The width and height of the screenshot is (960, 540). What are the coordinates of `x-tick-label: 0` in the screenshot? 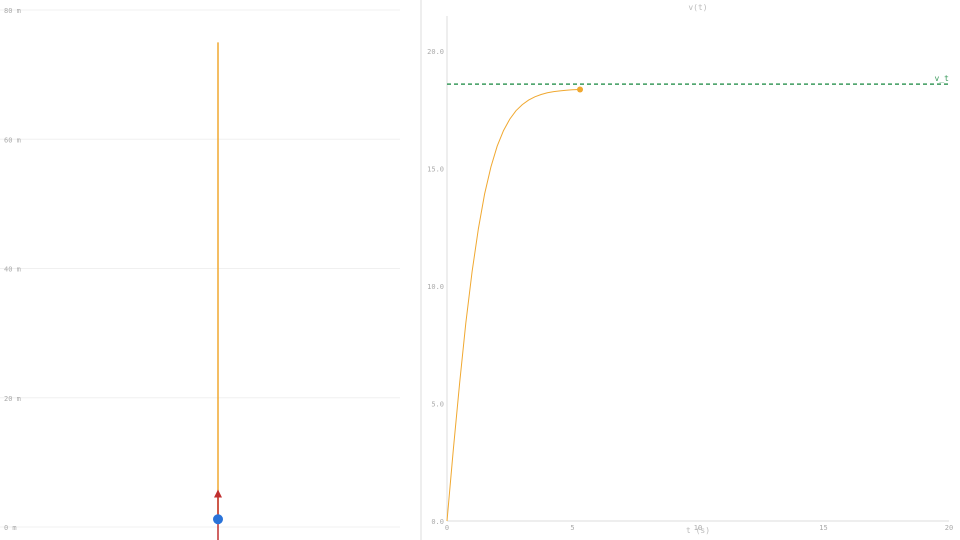 It's located at (447, 528).